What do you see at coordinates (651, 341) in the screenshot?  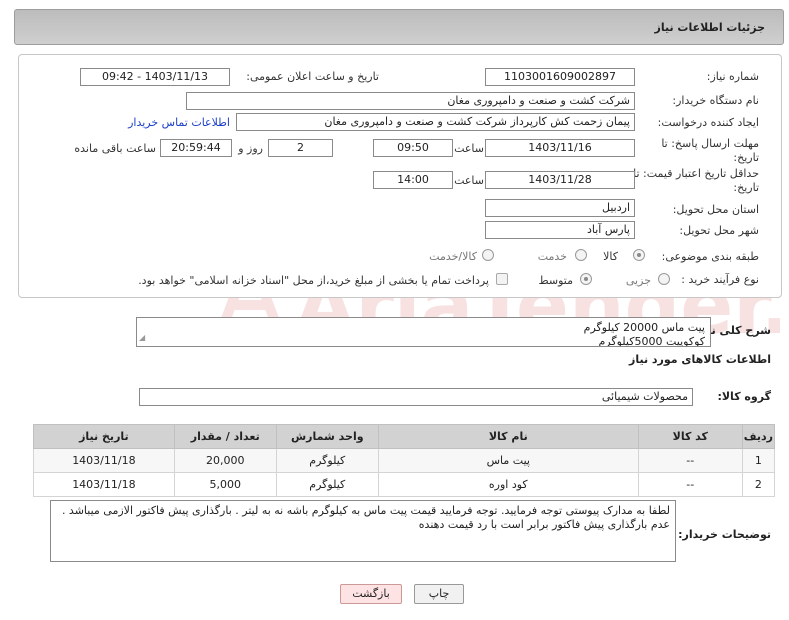 I see `summary-line-2: کوکوپیت 5000کیلوگرم` at bounding box center [651, 341].